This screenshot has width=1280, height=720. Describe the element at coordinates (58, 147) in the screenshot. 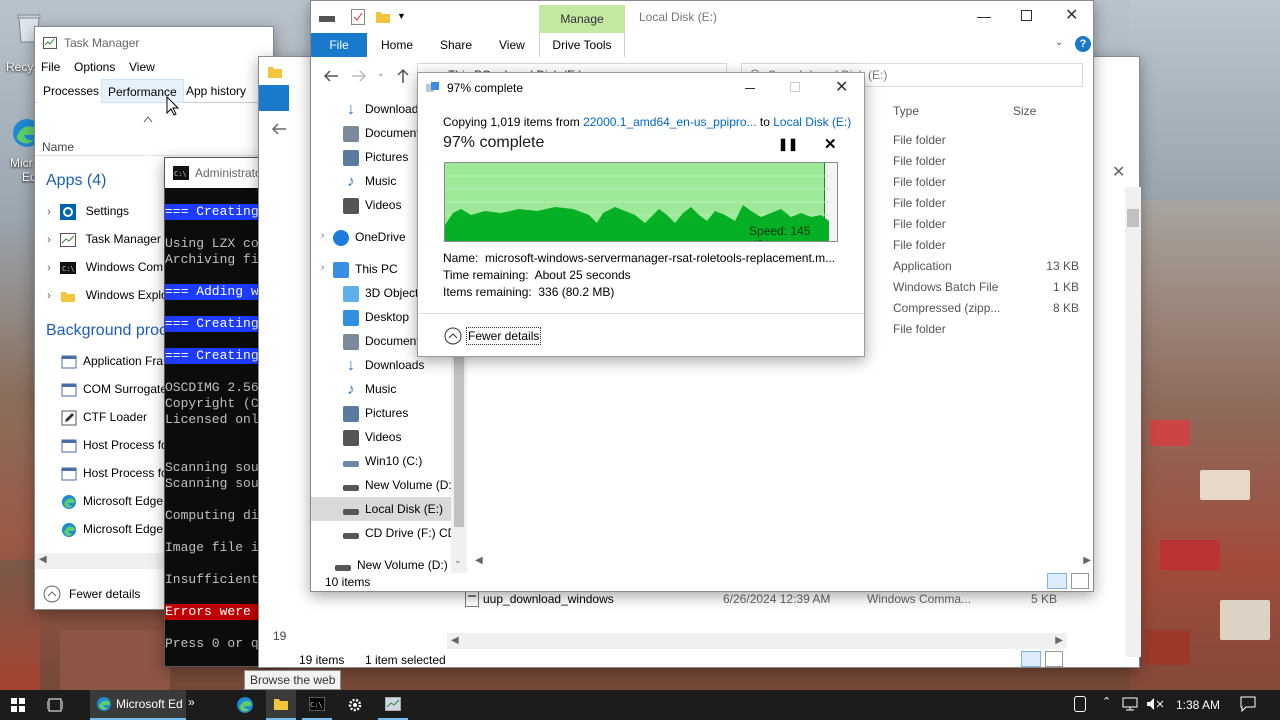

I see `column-name-header: Name` at that location.